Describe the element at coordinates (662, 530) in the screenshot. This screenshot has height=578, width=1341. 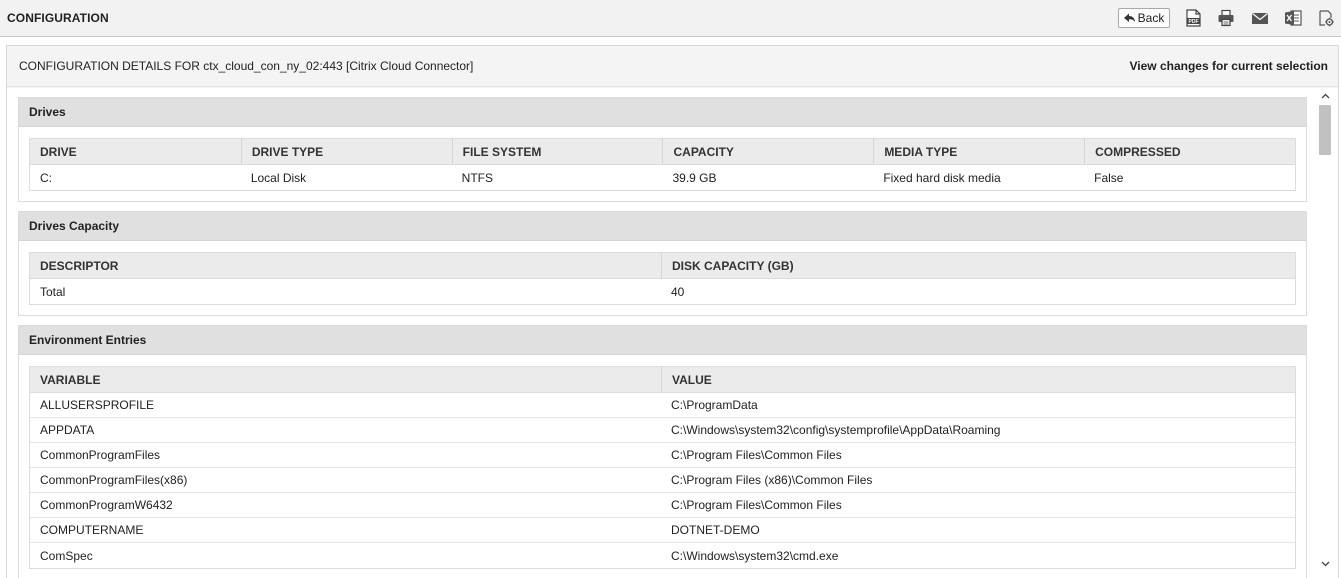
I see `table-row: COMPUTERNAME DOTNET-DEMO` at that location.